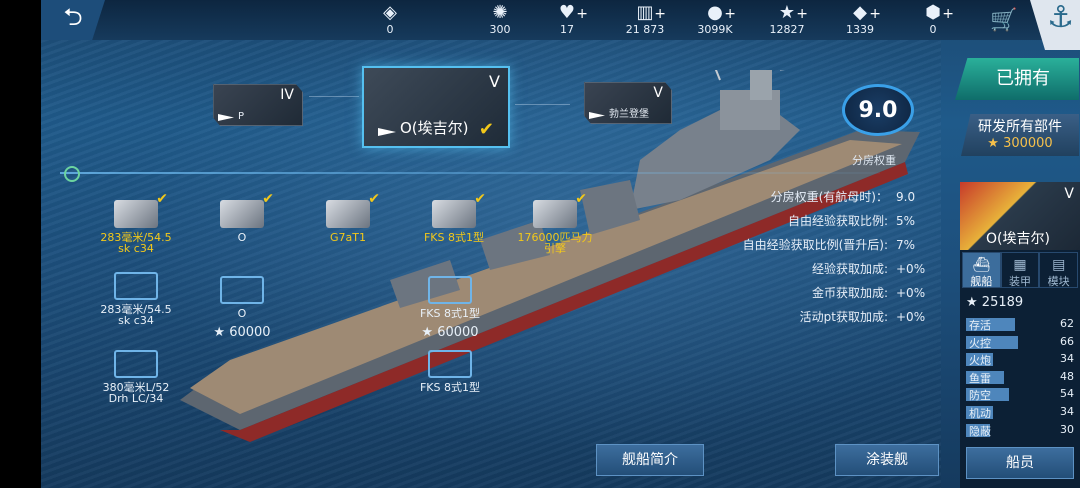  Describe the element at coordinates (645, 29) in the screenshot. I see `resource-value: 21 873` at that location.